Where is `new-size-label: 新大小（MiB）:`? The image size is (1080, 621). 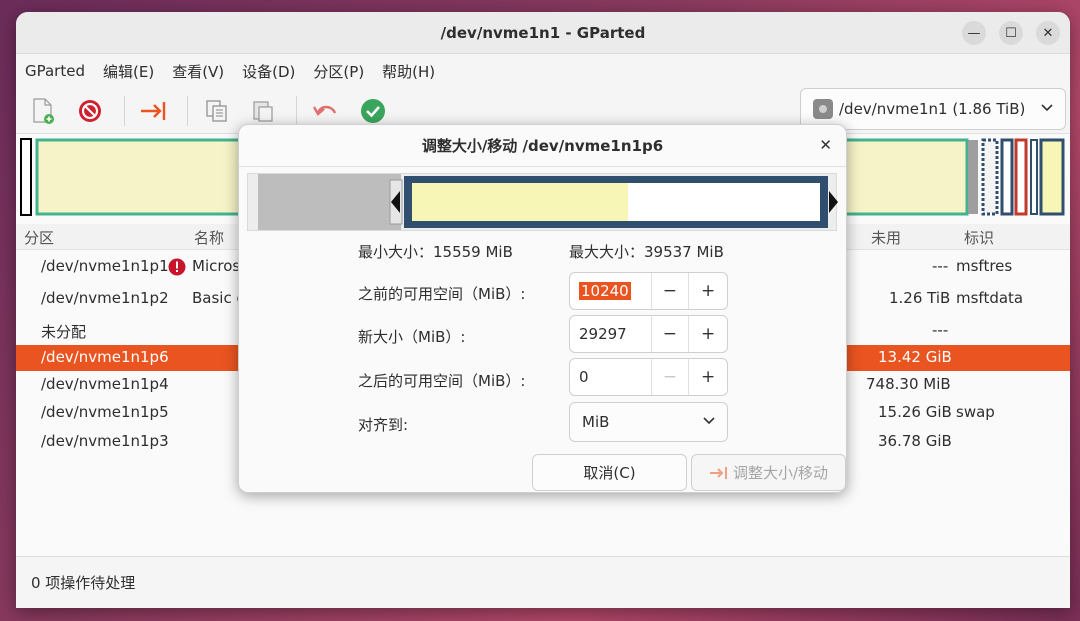 new-size-label: 新大小（MiB）: is located at coordinates (412, 337).